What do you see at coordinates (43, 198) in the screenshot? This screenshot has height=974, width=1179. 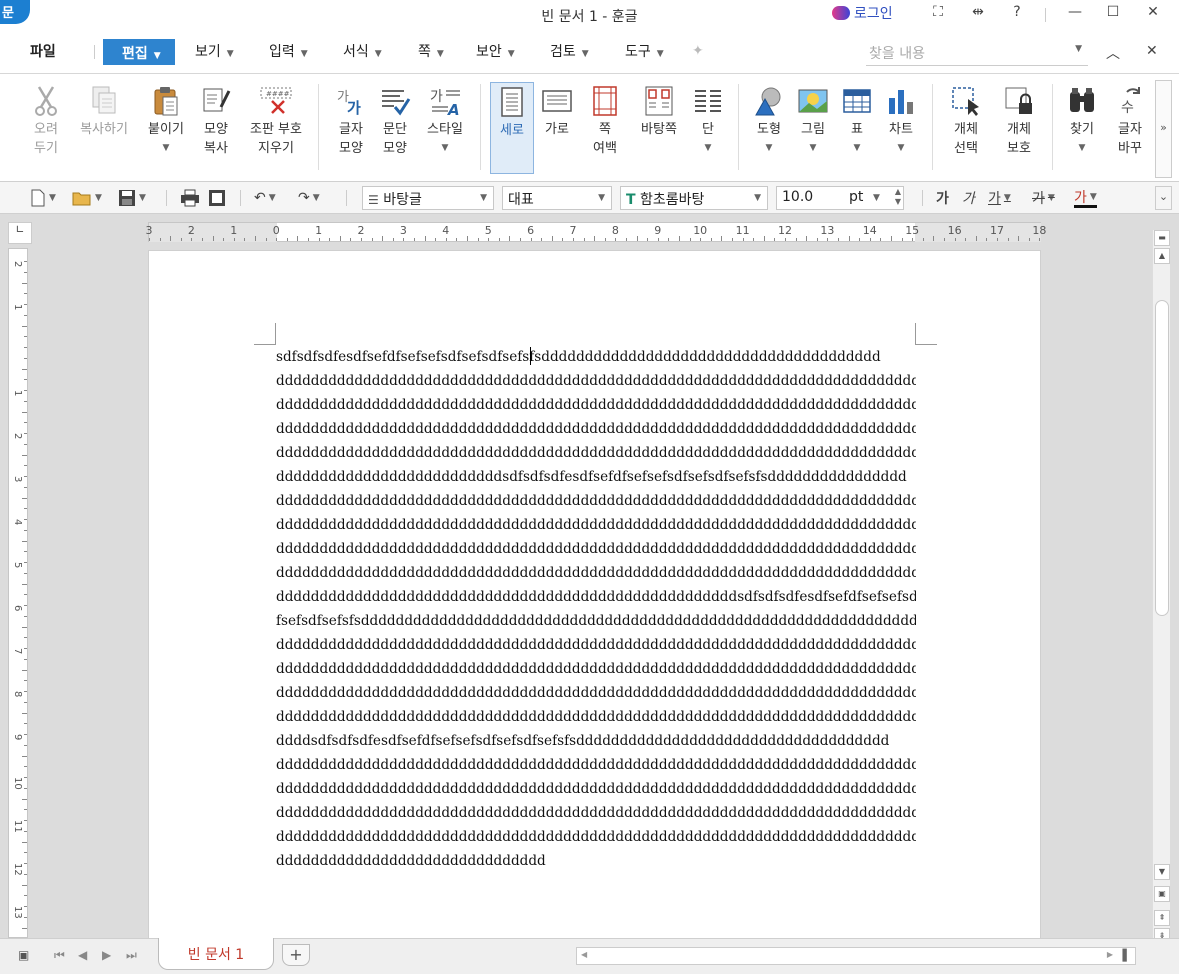 I see `new-doc-button: ▼` at bounding box center [43, 198].